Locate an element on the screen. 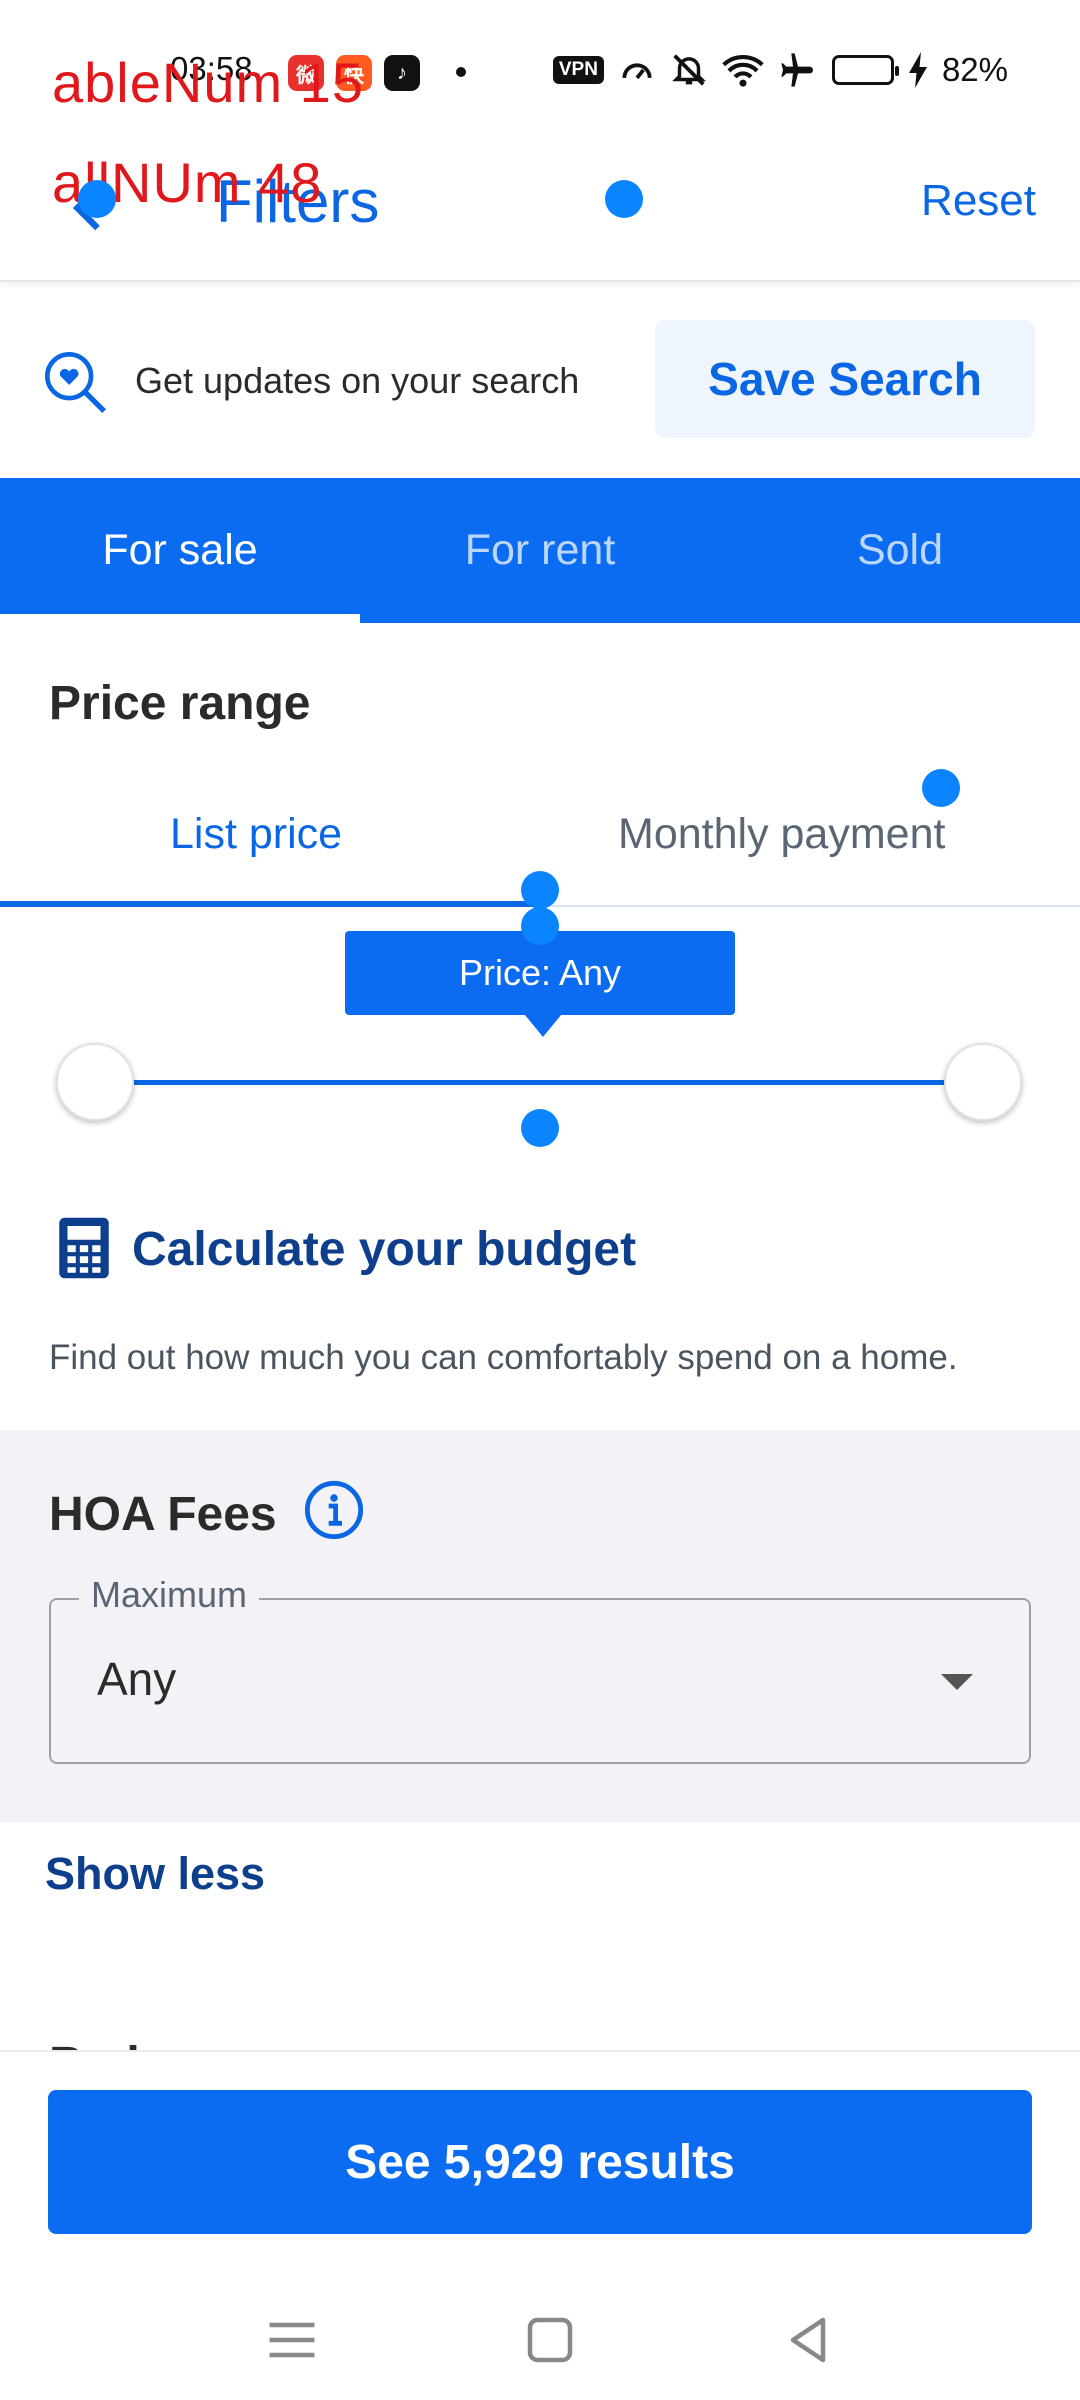  info-icon is located at coordinates (334, 1510).